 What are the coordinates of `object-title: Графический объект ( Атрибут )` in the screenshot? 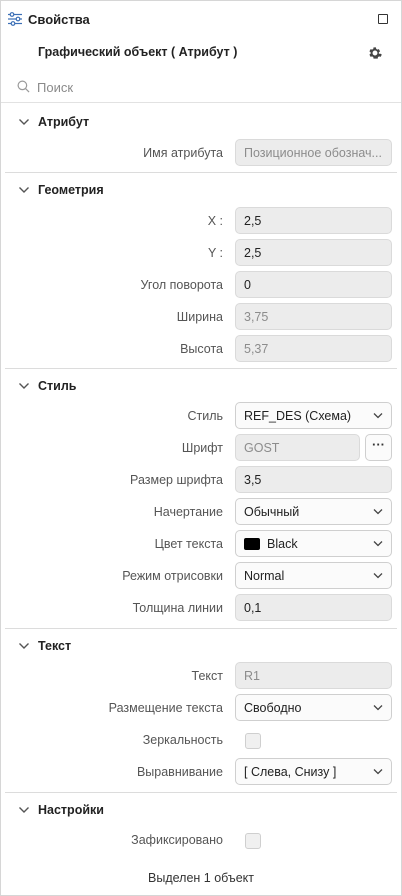 It's located at (138, 52).